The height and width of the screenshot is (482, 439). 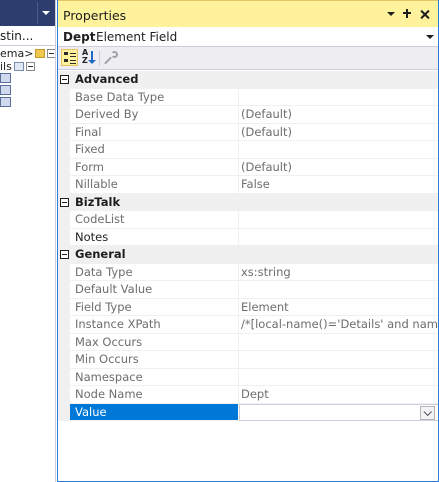 What do you see at coordinates (79, 37) in the screenshot?
I see `selected-object-name: Dept` at bounding box center [79, 37].